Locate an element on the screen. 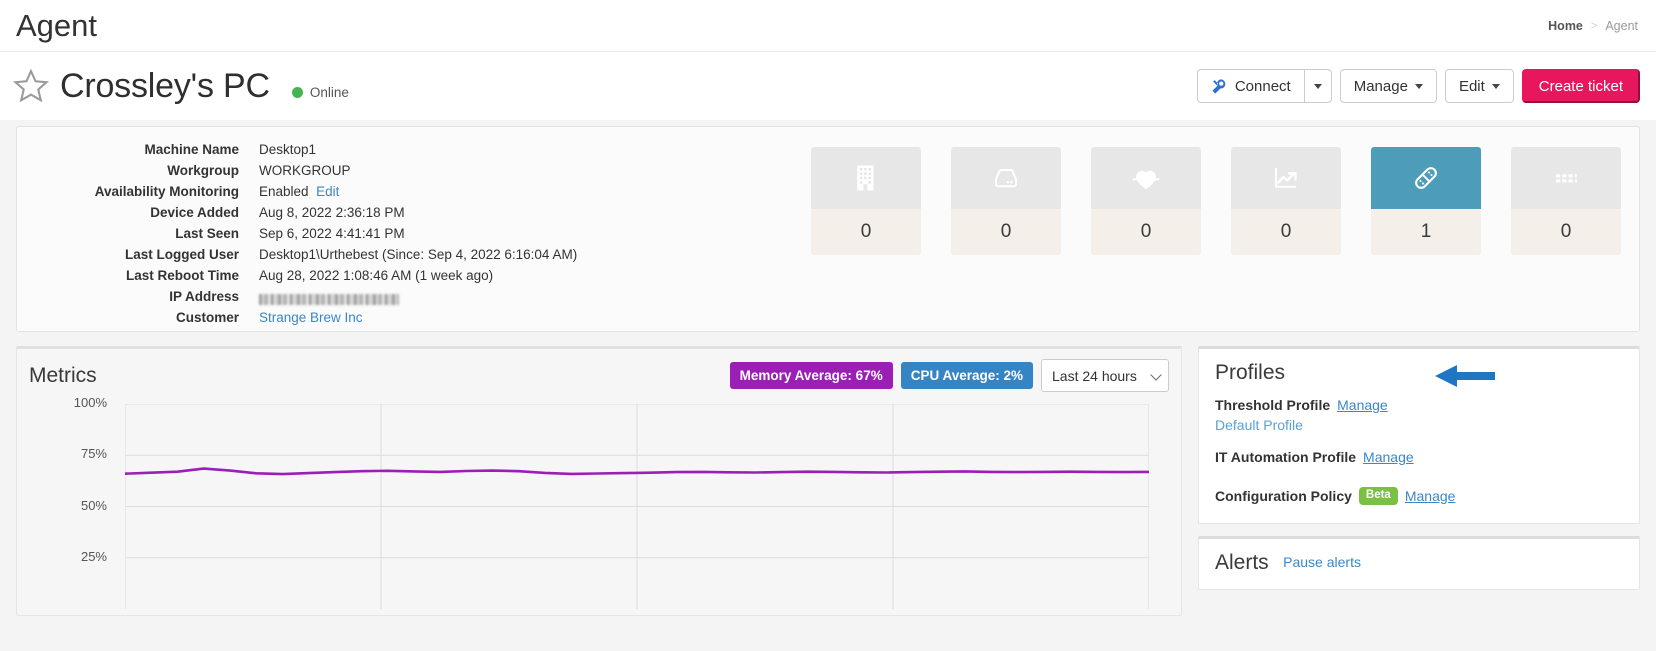 Image resolution: width=1656 pixels, height=651 pixels. threshold-profile-manage-link: Manage is located at coordinates (1362, 405).